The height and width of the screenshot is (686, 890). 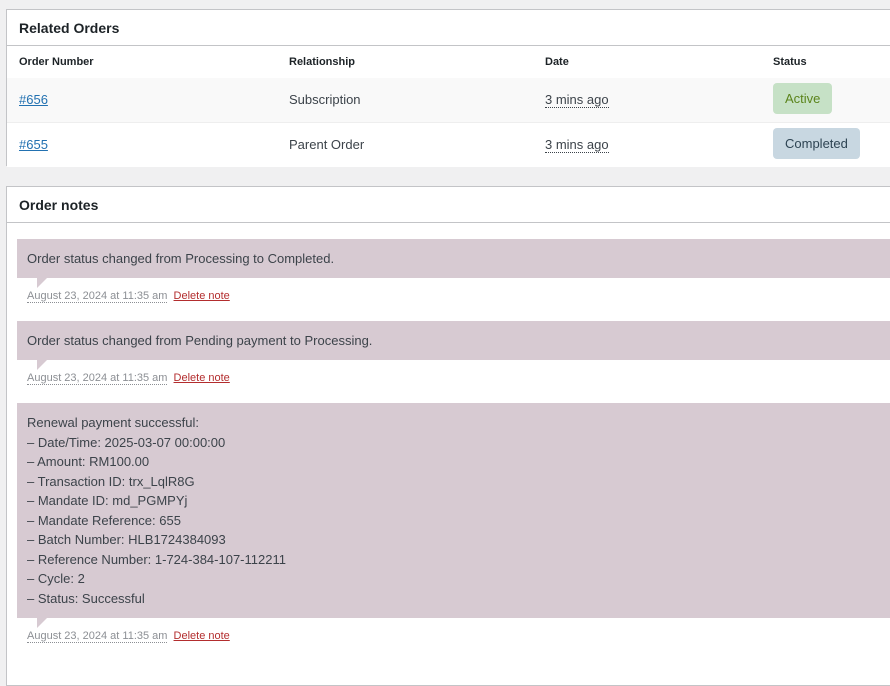 I want to click on note-line: – Reference Number: 1-724-384-107-112211, so click(x=156, y=559).